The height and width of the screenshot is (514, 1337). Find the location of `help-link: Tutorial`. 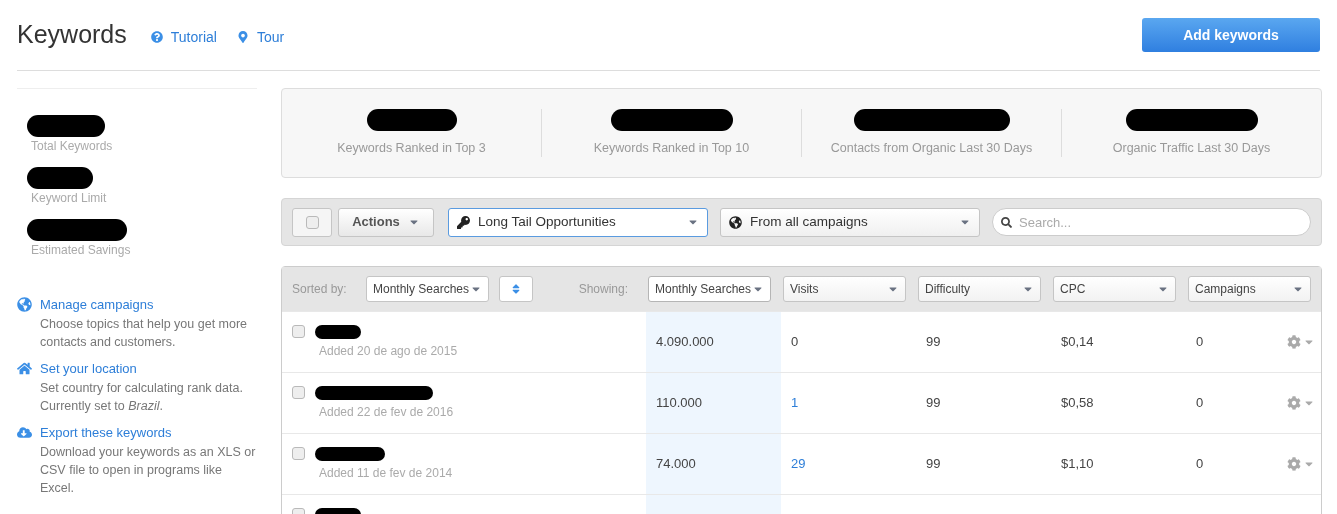

help-link: Tutorial is located at coordinates (183, 37).